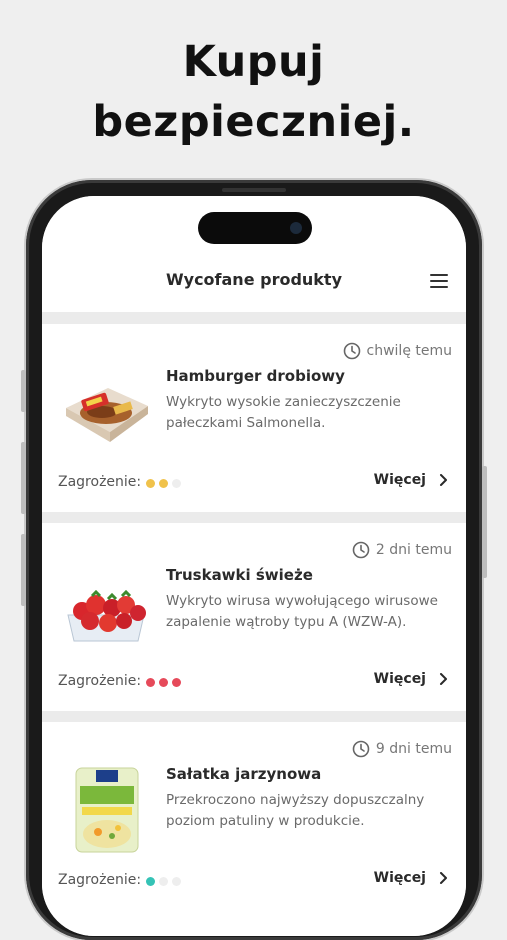 The height and width of the screenshot is (940, 507). Describe the element at coordinates (107, 810) in the screenshot. I see `product-image-salad` at that location.